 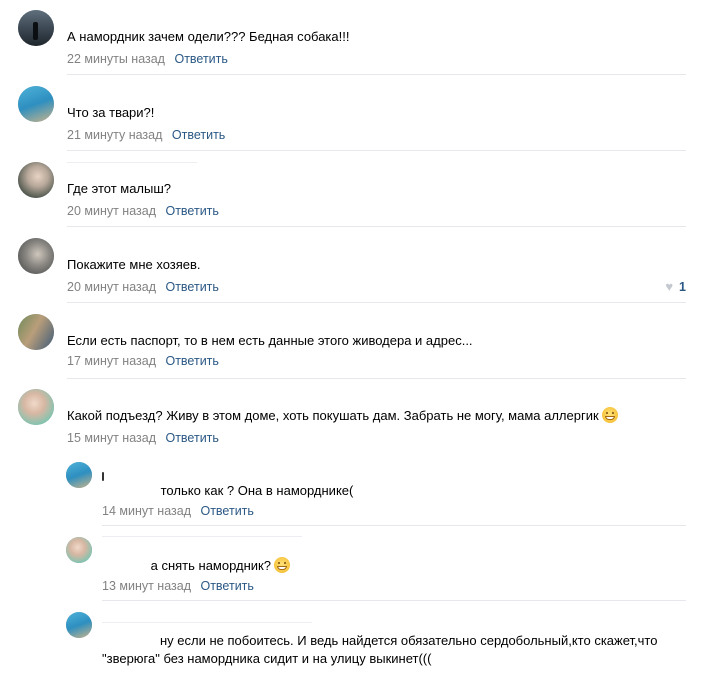 I want to click on comment-meta: 15 минут назад Ответить, so click(x=143, y=438).